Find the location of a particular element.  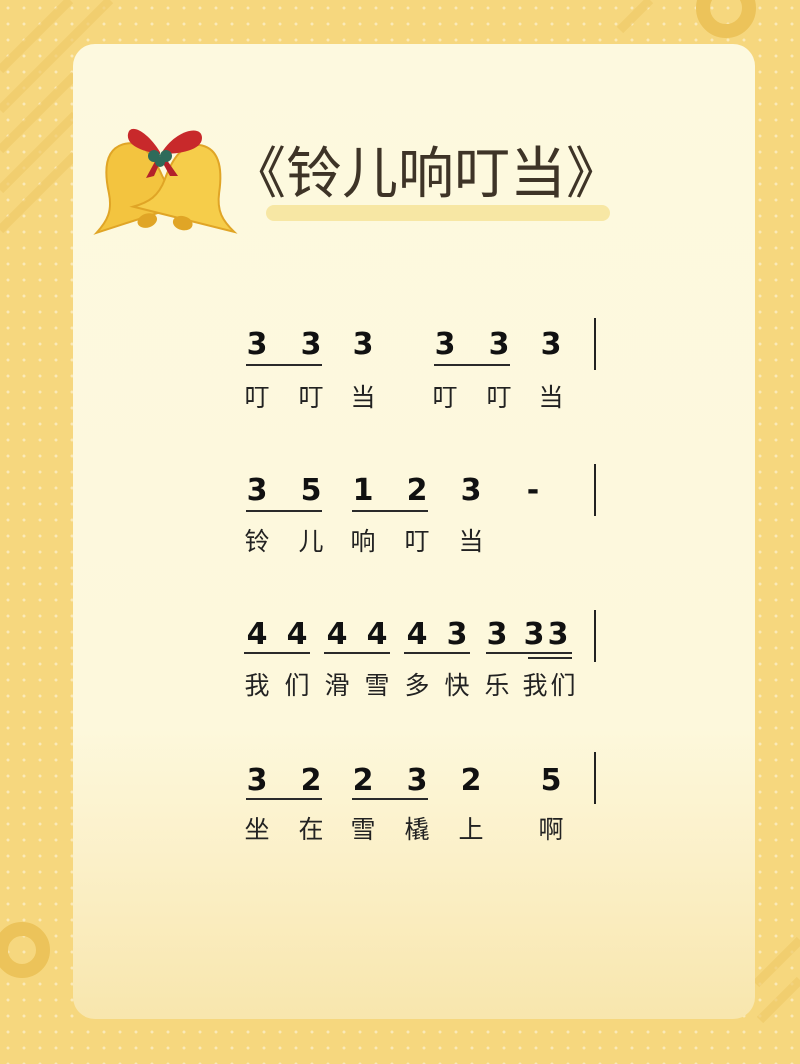

lyric: 铃 is located at coordinates (257, 541).